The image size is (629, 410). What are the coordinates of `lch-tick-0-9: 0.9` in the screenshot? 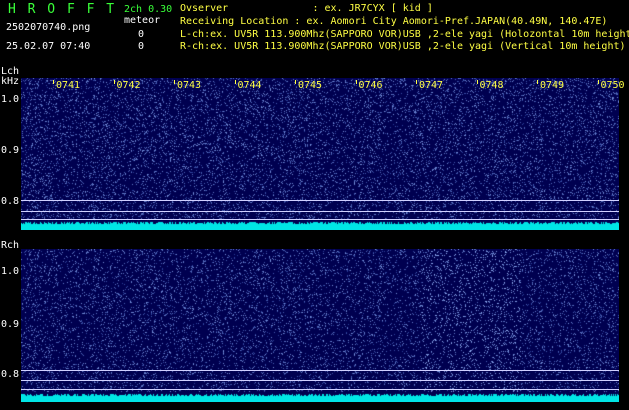 It's located at (10, 150).